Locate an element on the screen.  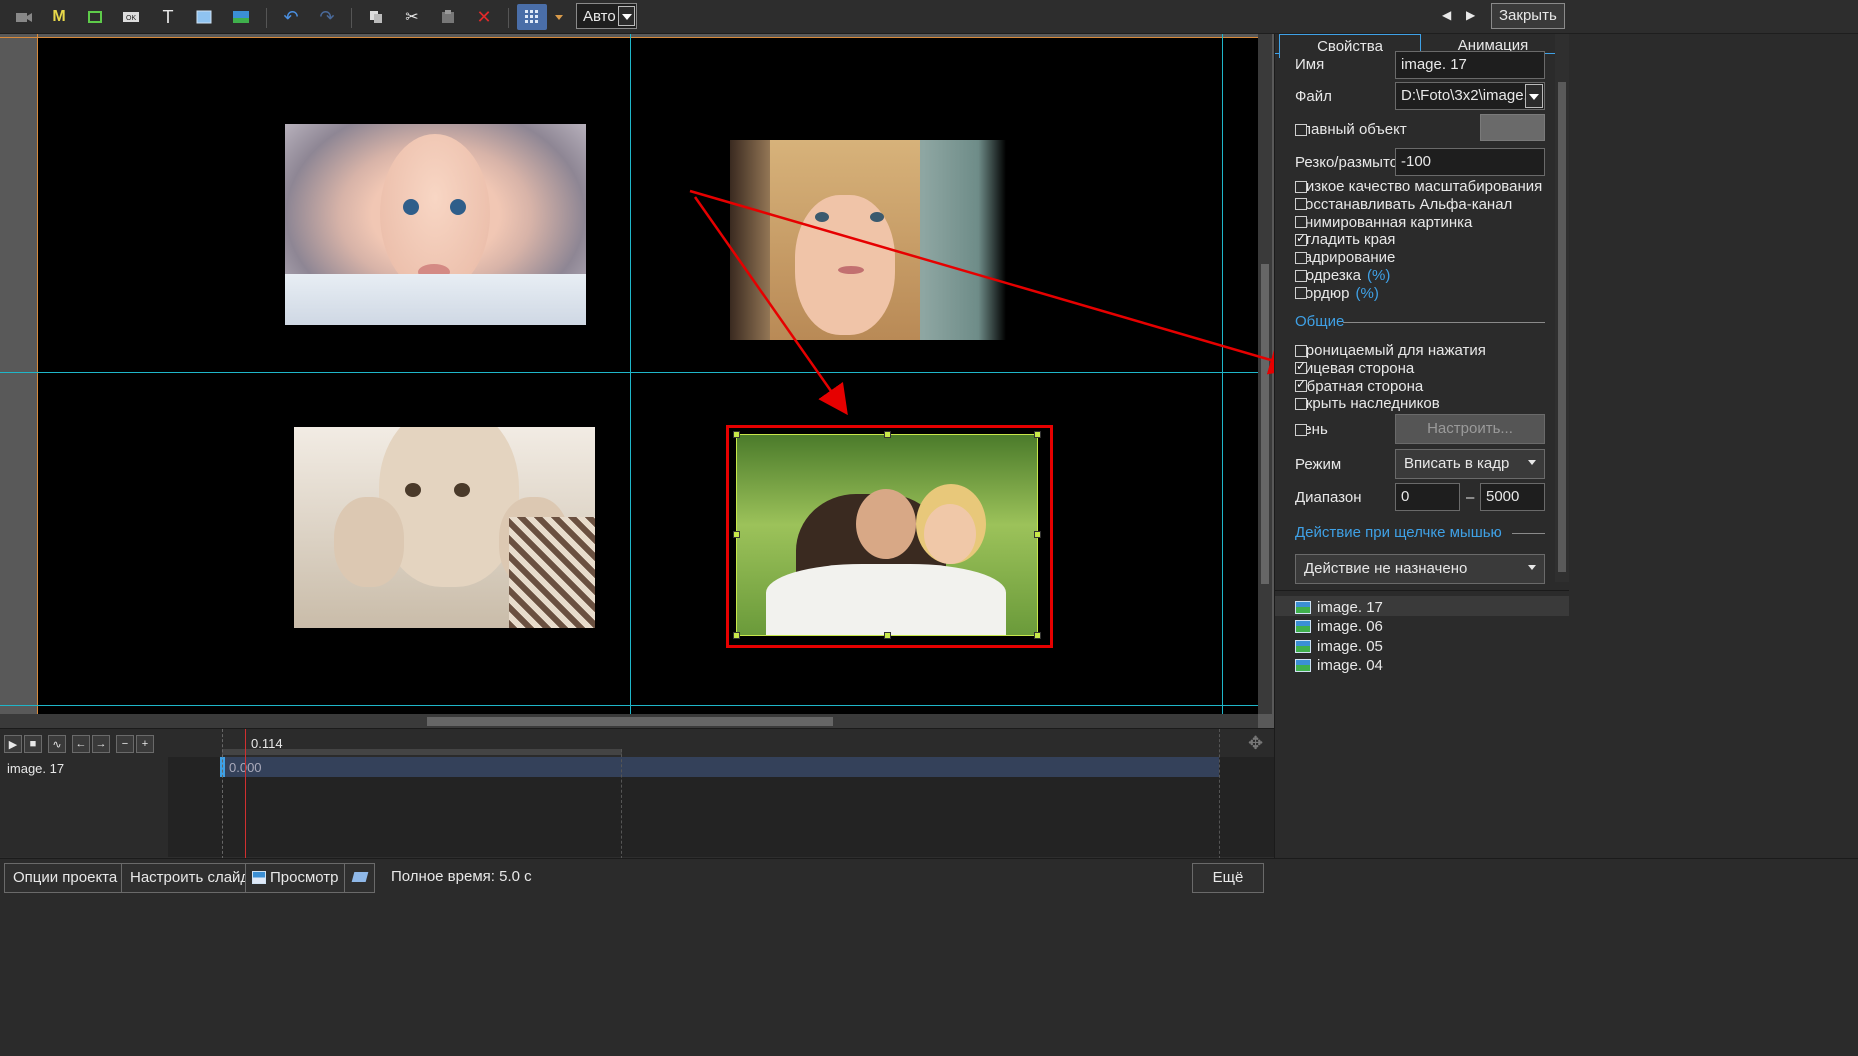
click-action-value: Действие не назначено is located at coordinates (1386, 568).